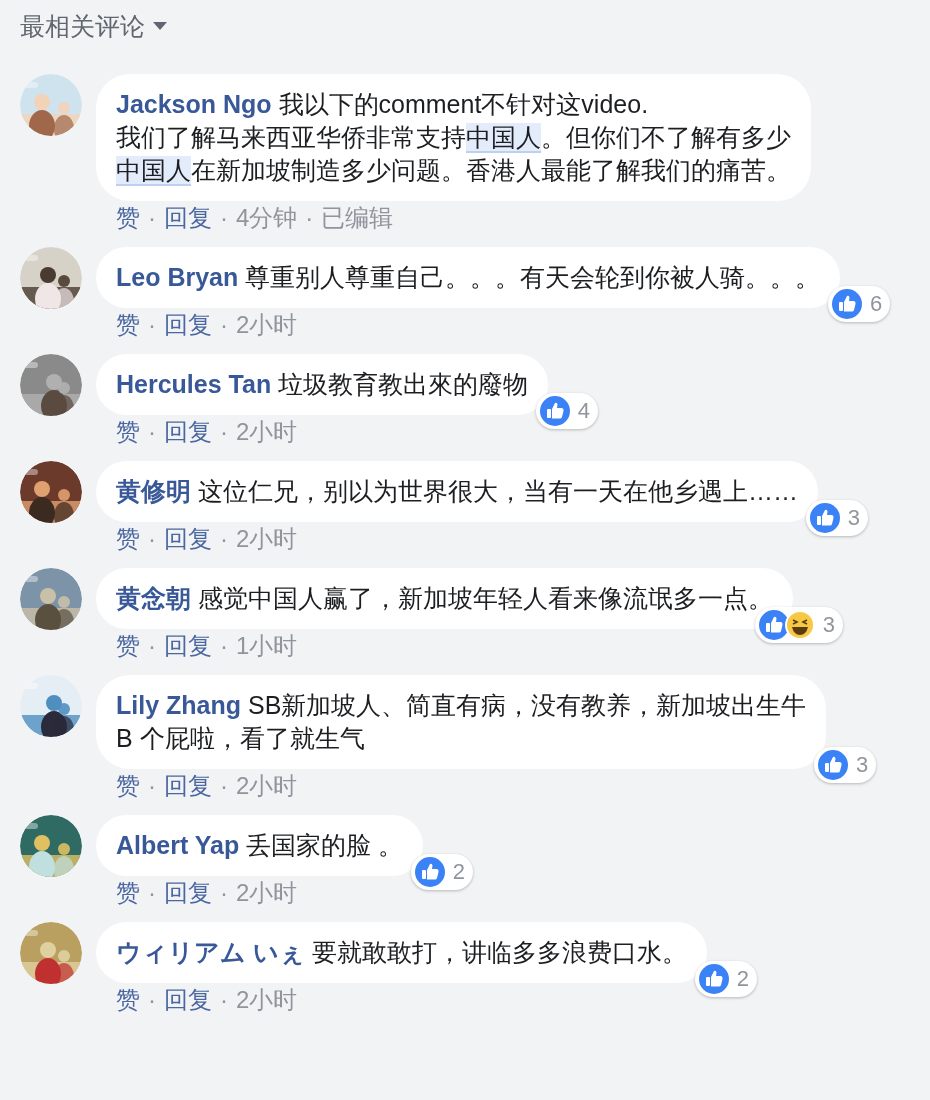  I want to click on reaction-count: 6, so click(859, 304).